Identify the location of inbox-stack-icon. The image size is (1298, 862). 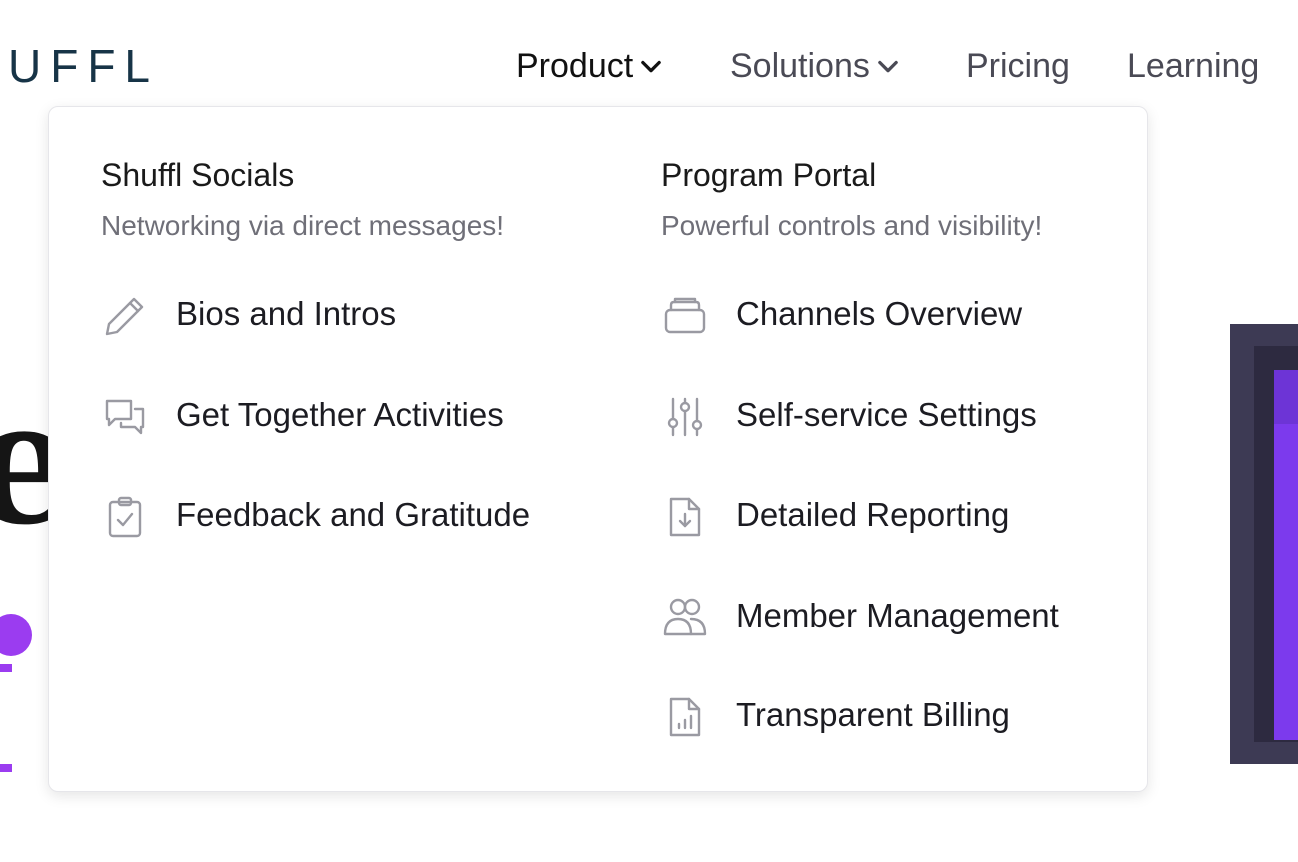
(685, 316).